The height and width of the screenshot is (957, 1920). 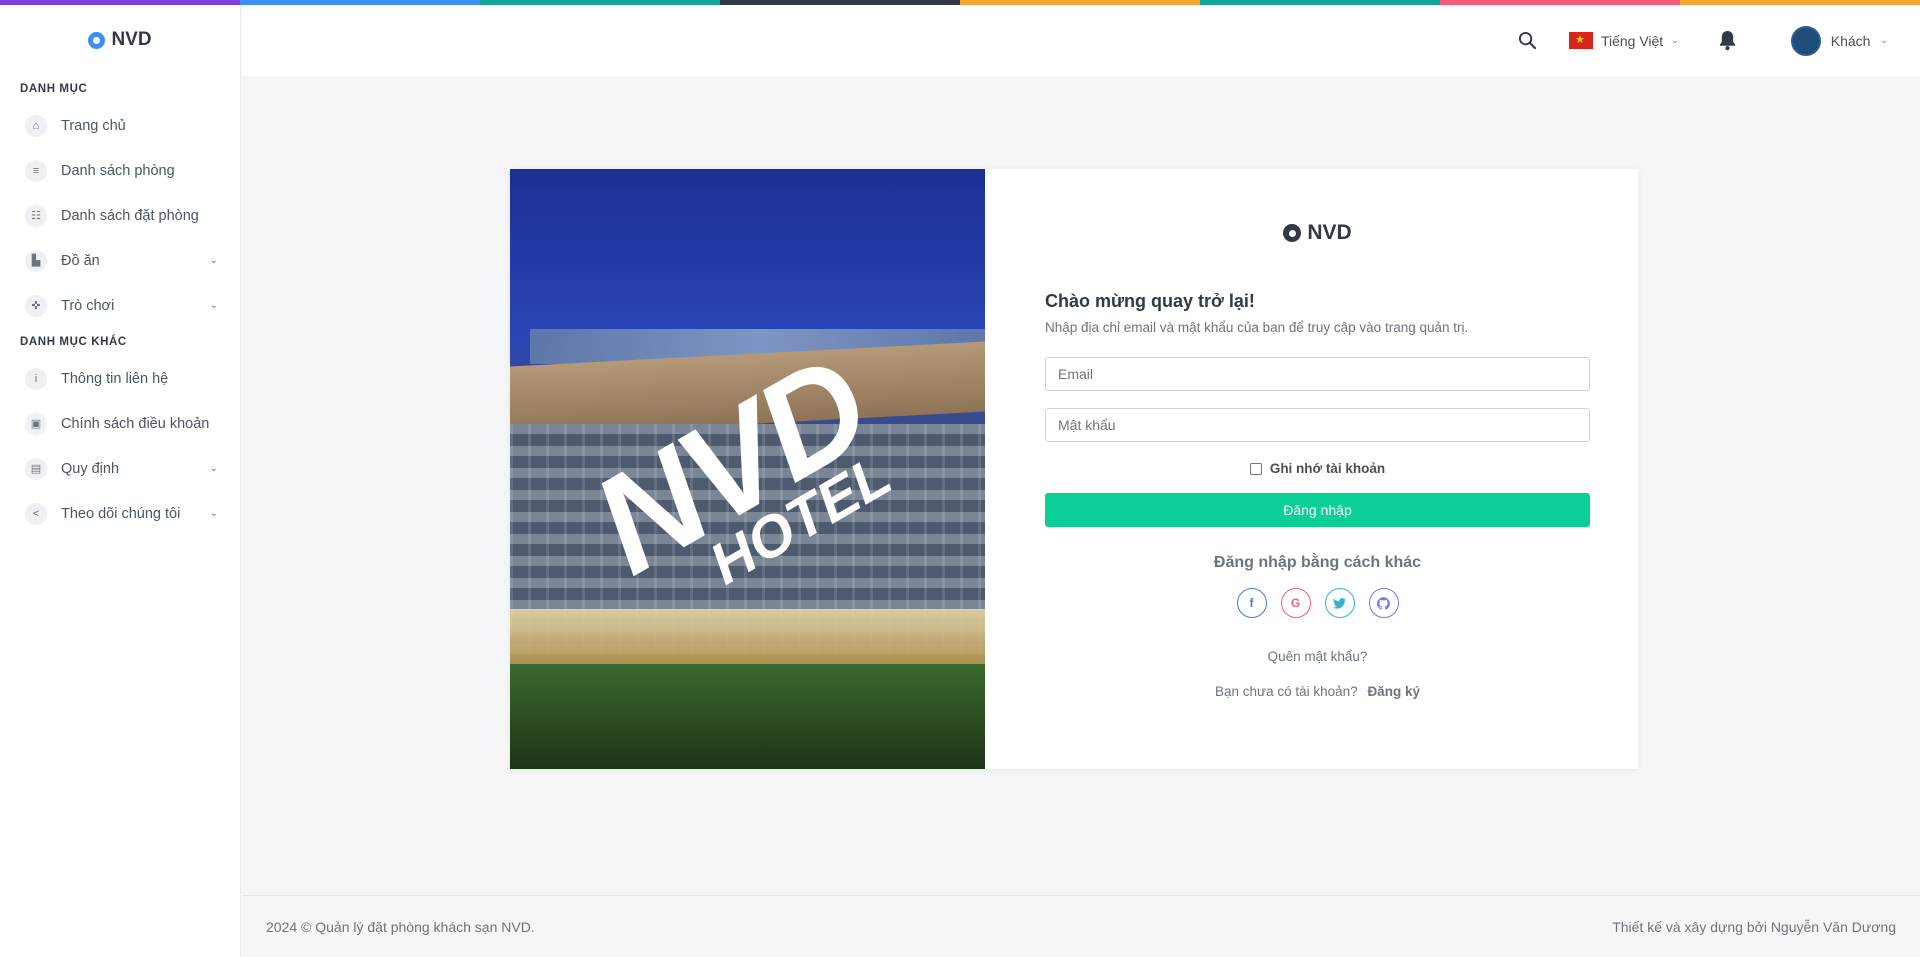 I want to click on sidebar-item-label: Theo dõi chúng tôi, so click(x=121, y=513).